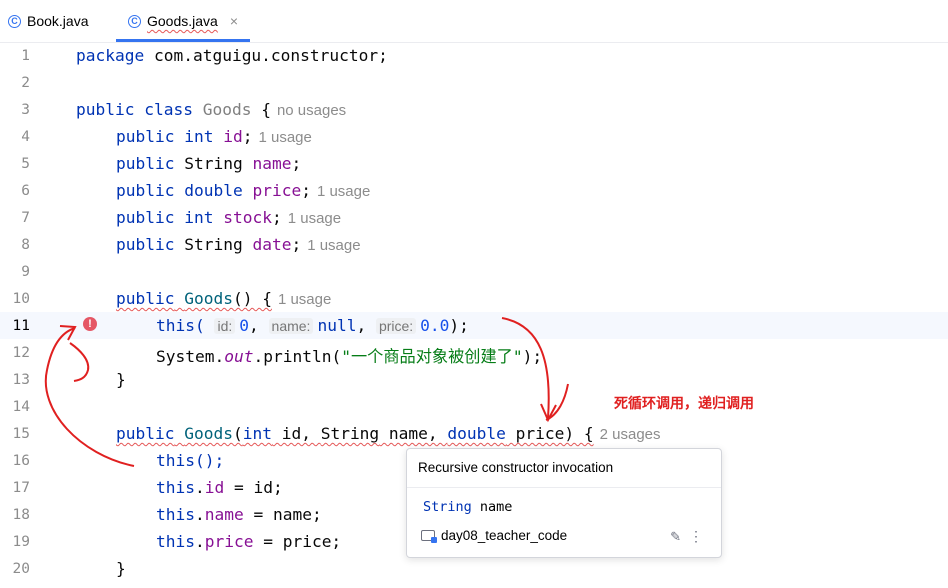 Image resolution: width=948 pixels, height=588 pixels. Describe the element at coordinates (25, 245) in the screenshot. I see `line-number: 8` at that location.